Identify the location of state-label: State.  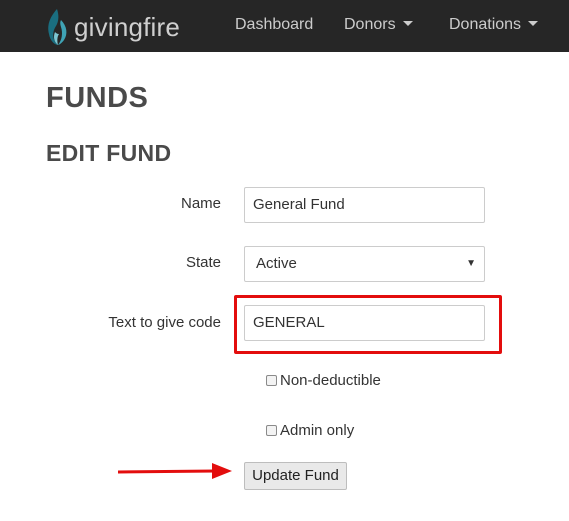
(203, 262).